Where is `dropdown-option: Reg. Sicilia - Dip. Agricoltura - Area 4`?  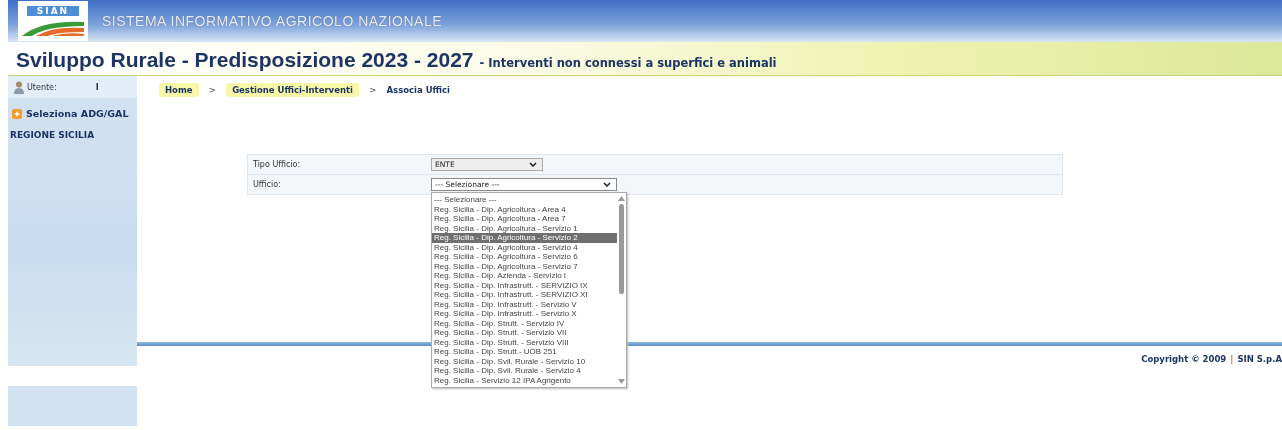
dropdown-option: Reg. Sicilia - Dip. Agricoltura - Area 4 is located at coordinates (524, 209).